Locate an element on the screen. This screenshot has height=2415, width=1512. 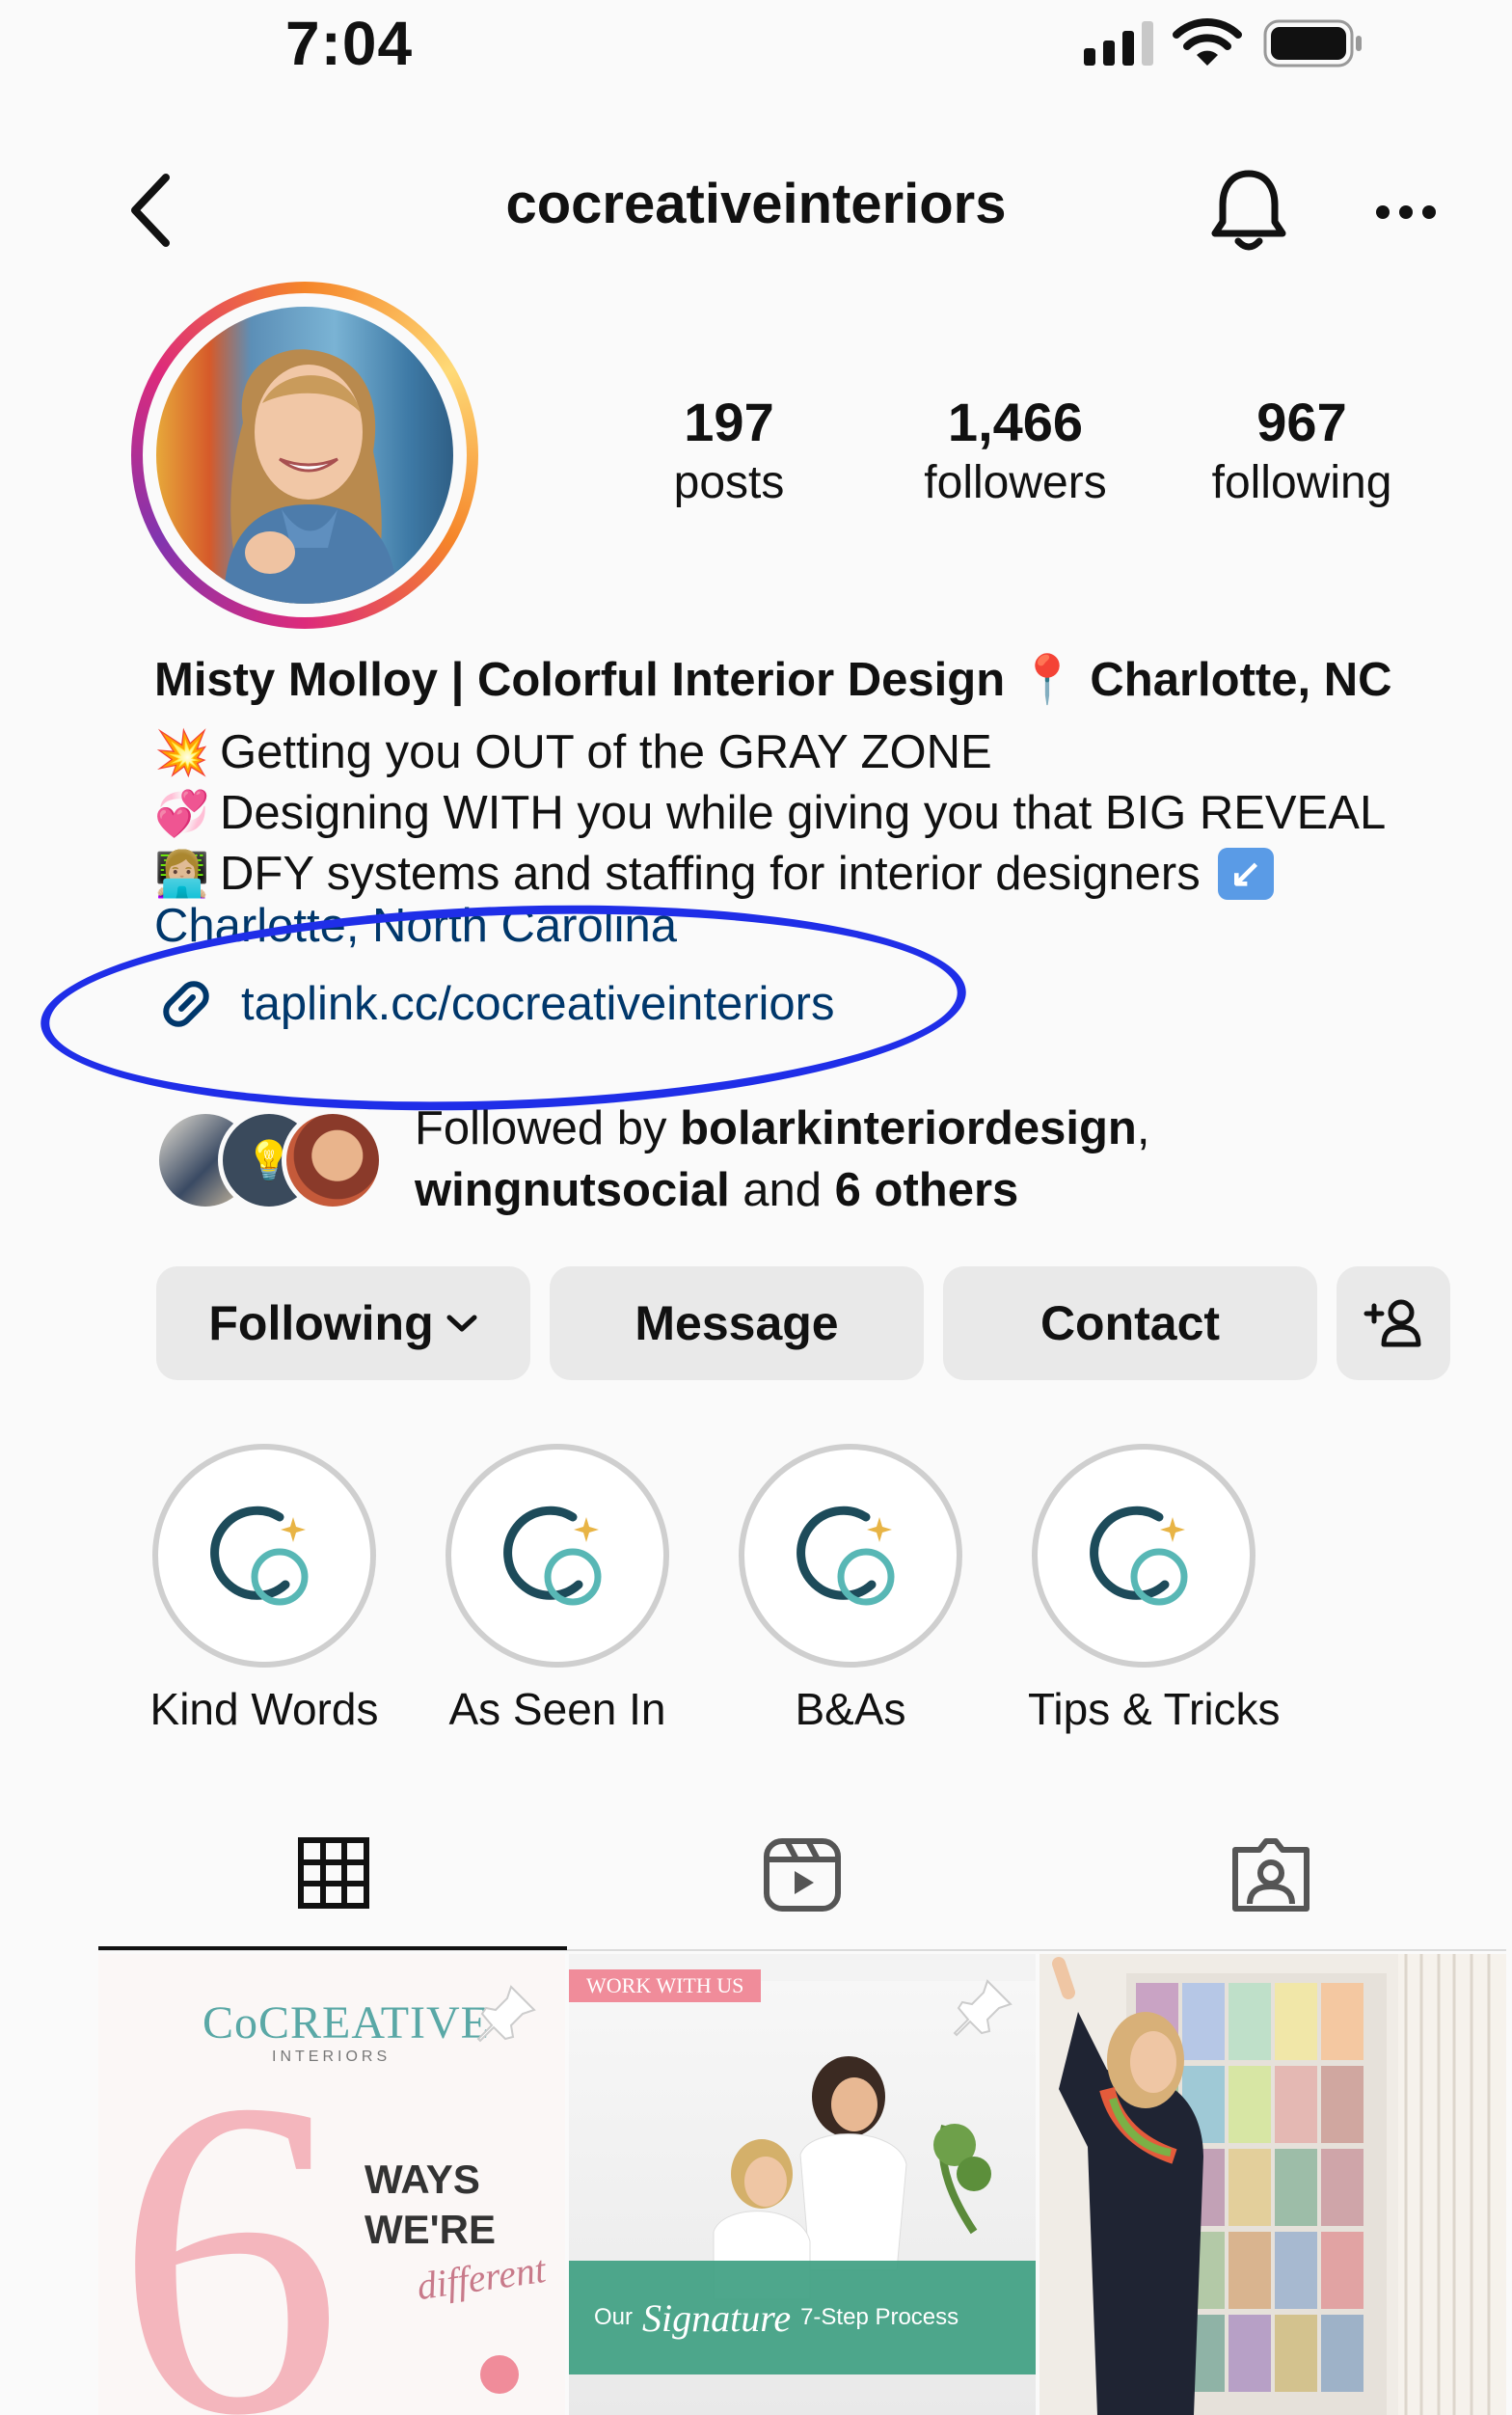
bio-display-name: Misty Molloy | Colorful Interior Design is located at coordinates (580, 680).